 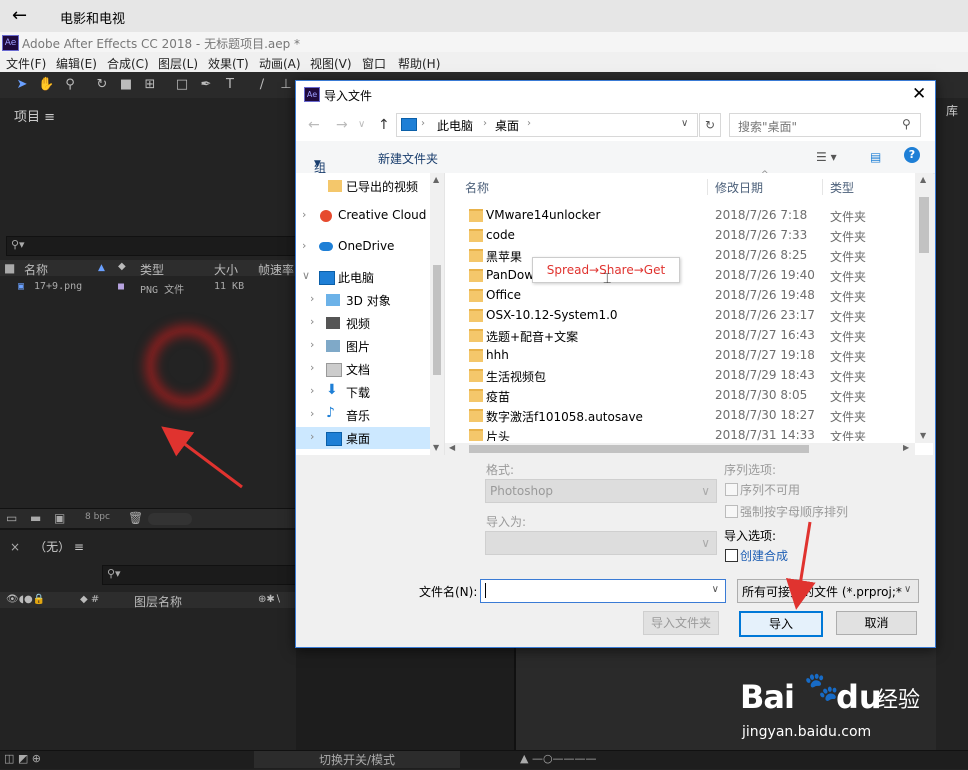 What do you see at coordinates (314, 125) in the screenshot?
I see `back-icon: ←` at bounding box center [314, 125].